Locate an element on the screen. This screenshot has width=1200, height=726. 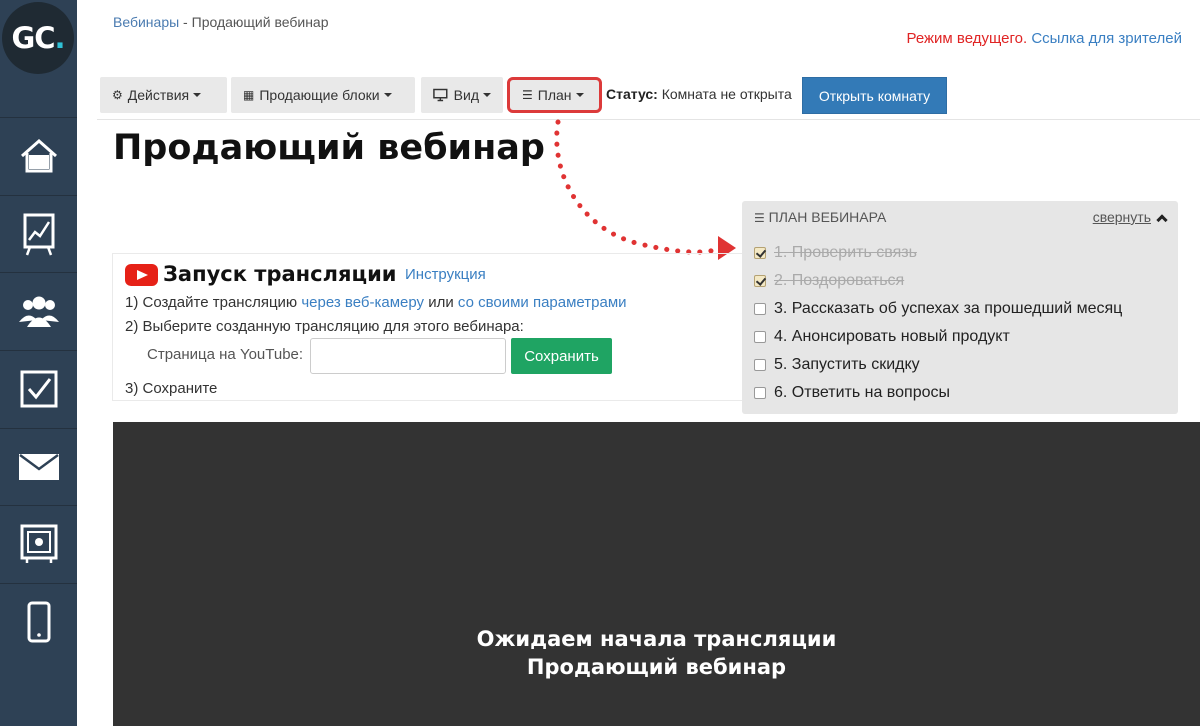
page-title: Продающий вебинар is located at coordinates (329, 148).